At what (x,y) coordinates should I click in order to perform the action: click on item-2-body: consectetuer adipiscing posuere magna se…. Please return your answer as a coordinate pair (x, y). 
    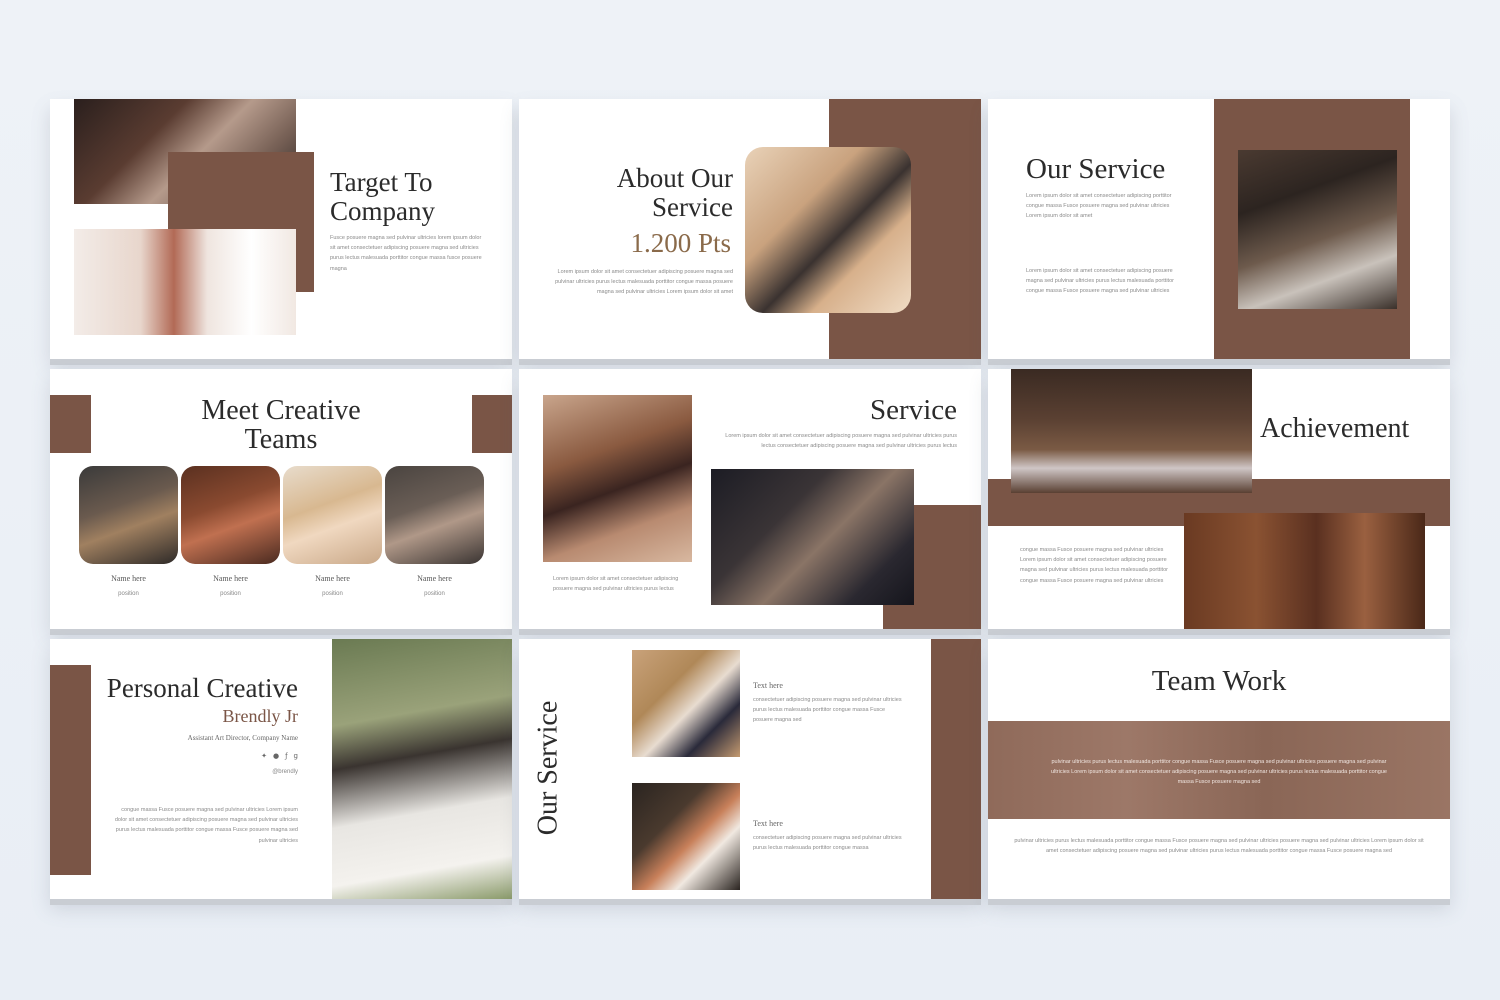
    Looking at the image, I should click on (827, 843).